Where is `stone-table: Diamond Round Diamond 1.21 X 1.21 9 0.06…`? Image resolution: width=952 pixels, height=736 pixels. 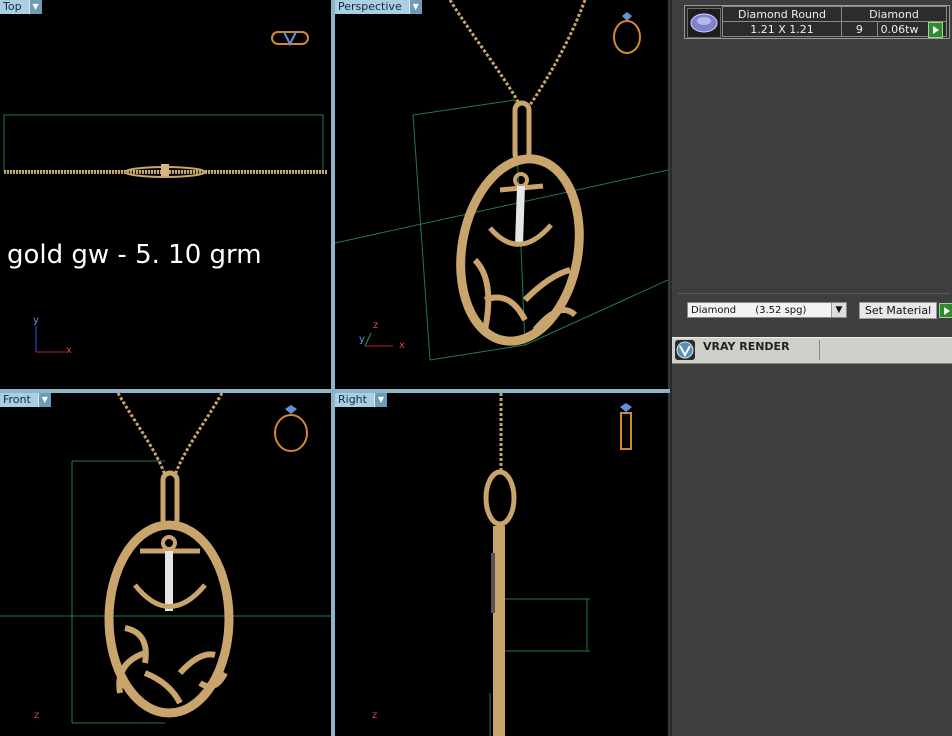
stone-table: Diamond Round Diamond 1.21 X 1.21 9 0.06… is located at coordinates (835, 21).